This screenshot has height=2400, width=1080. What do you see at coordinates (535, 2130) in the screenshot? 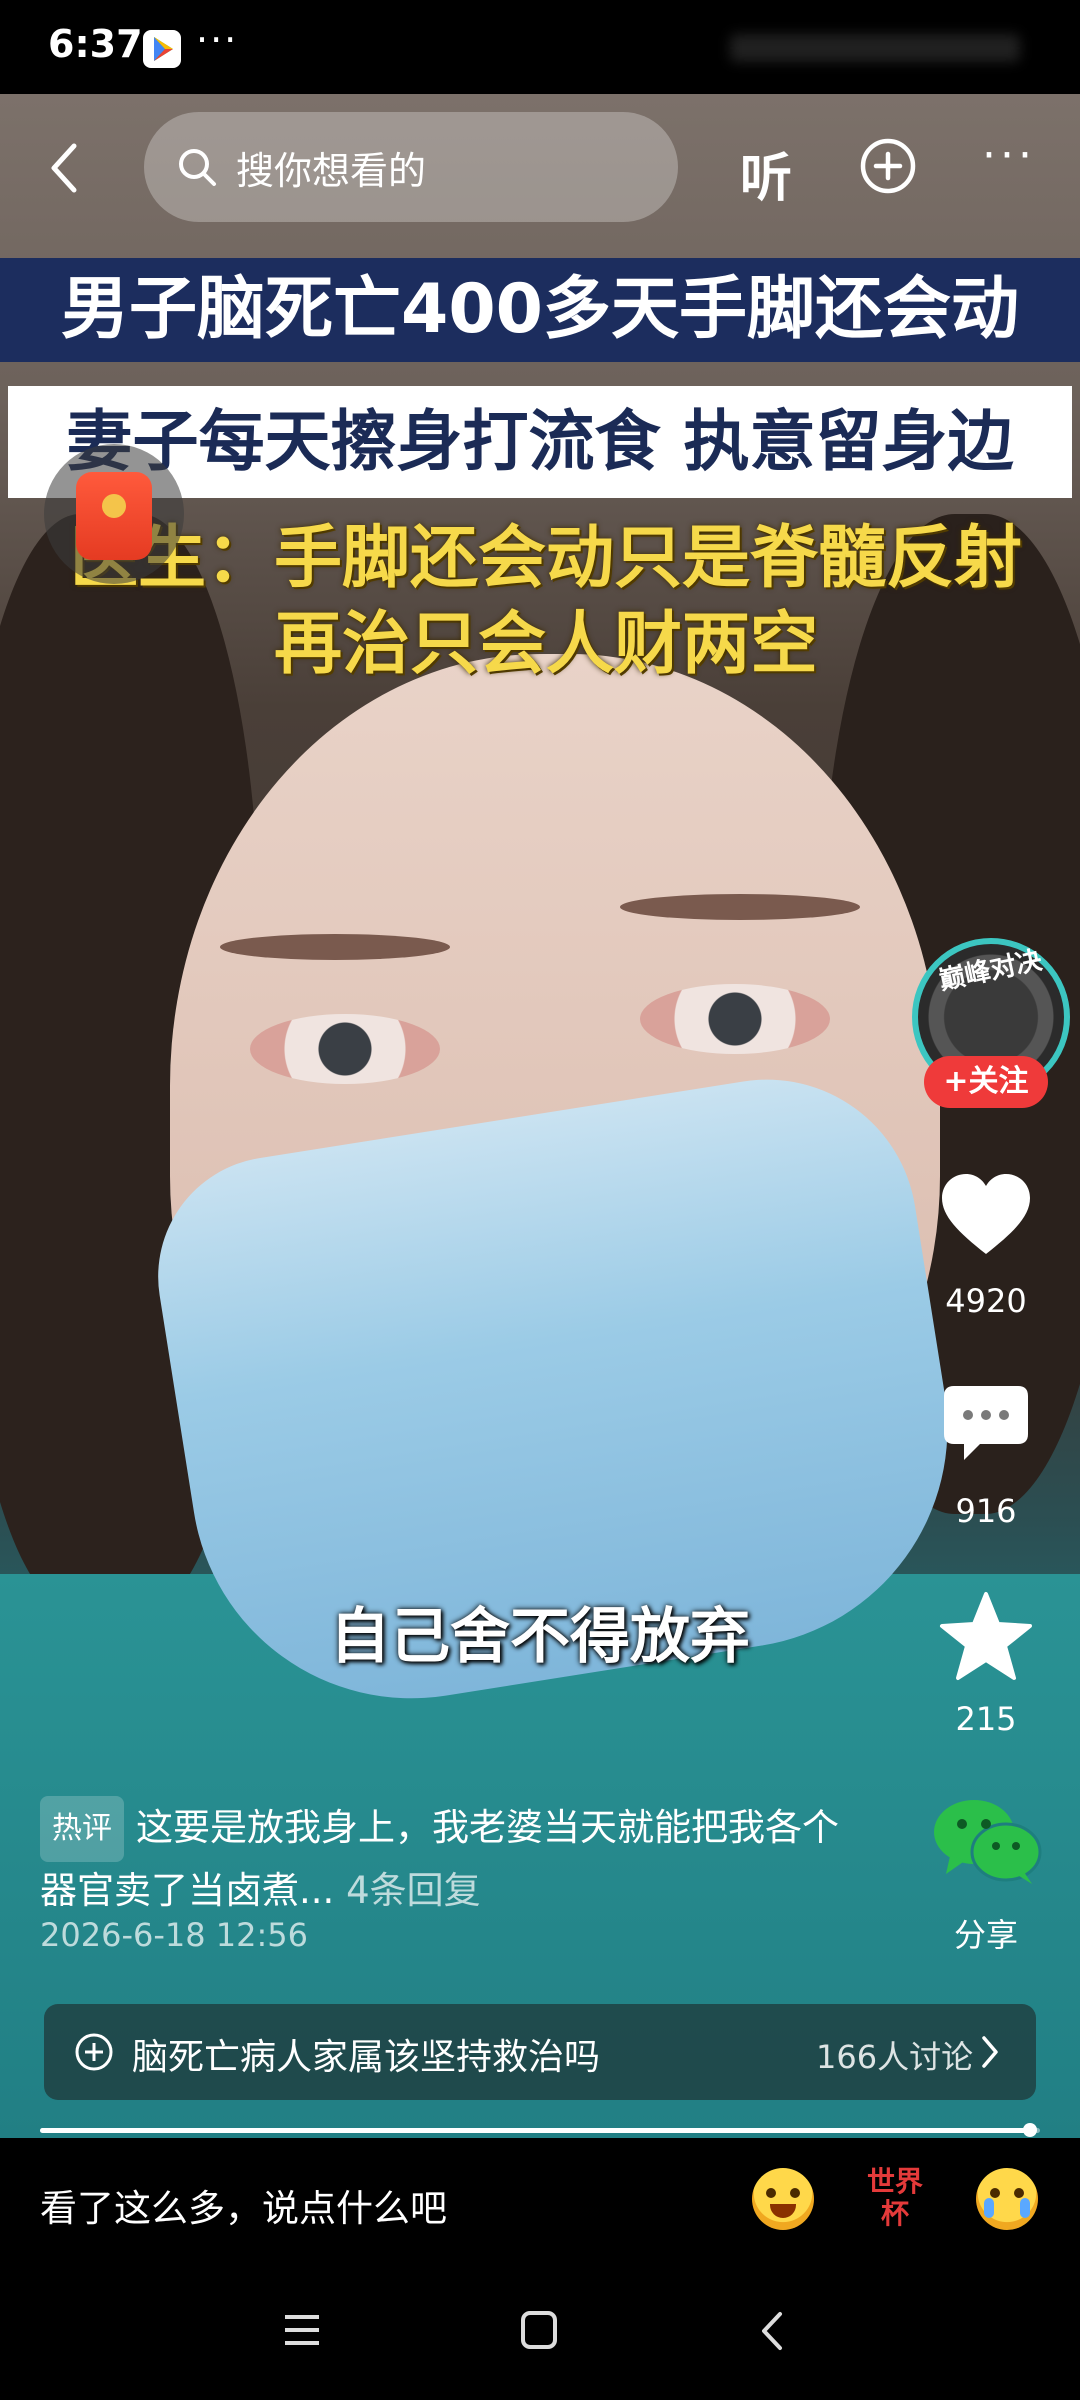
I see `progress-fill` at bounding box center [535, 2130].